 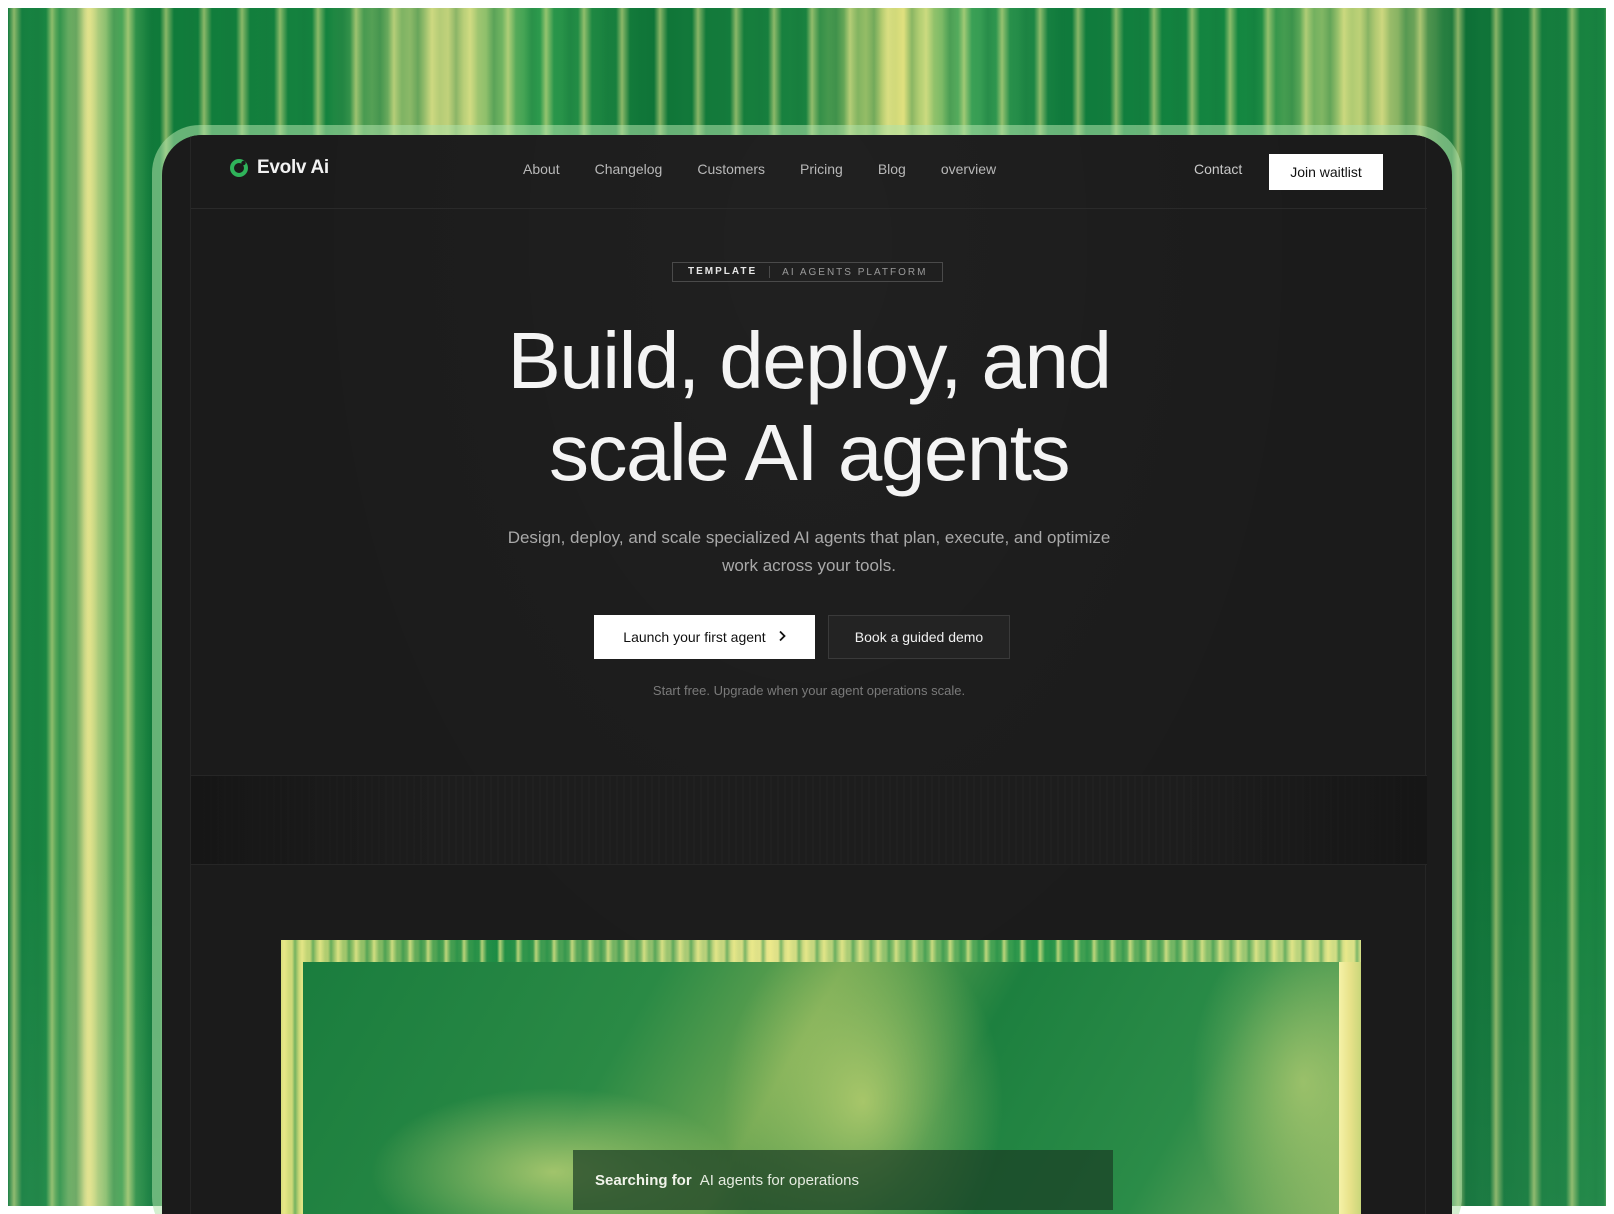 What do you see at coordinates (293, 167) in the screenshot?
I see `brand-name: Evolv Ai` at bounding box center [293, 167].